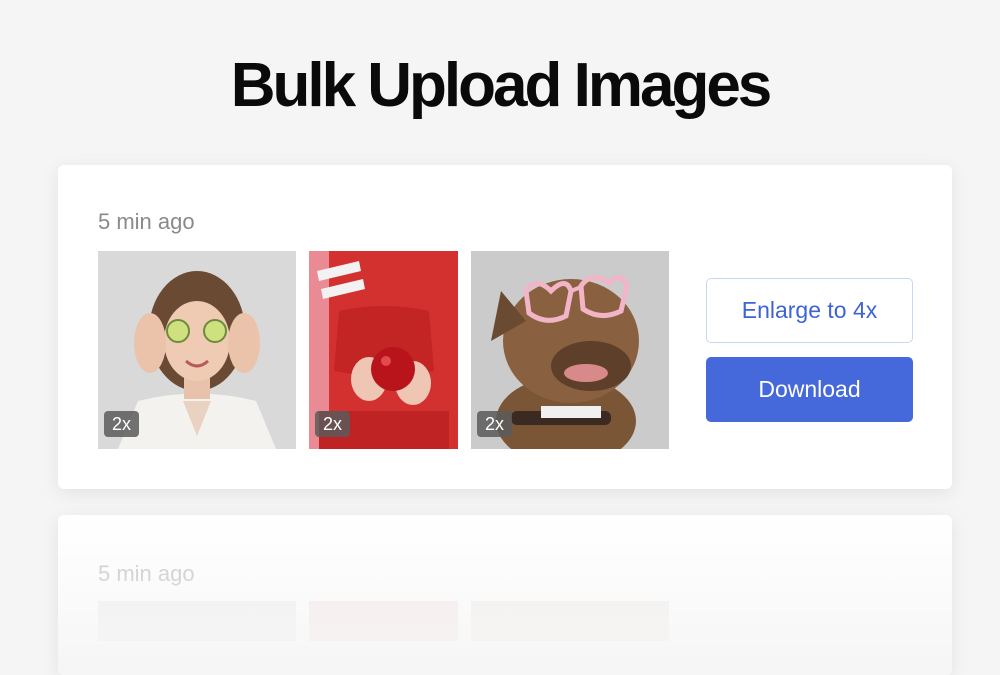 Image resolution: width=1000 pixels, height=675 pixels. What do you see at coordinates (570, 350) in the screenshot?
I see `image-thumbnail-dog: 2x` at bounding box center [570, 350].